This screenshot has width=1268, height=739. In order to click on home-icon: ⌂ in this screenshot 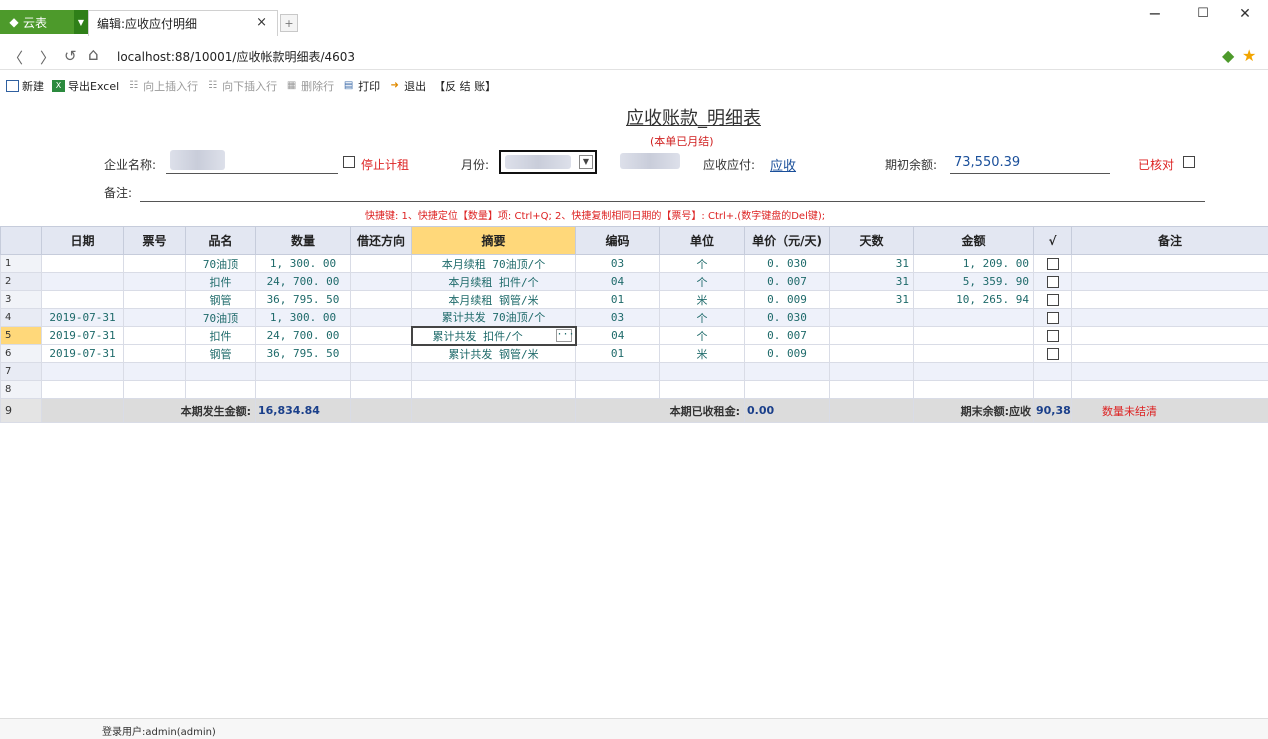, I will do `click(93, 55)`.